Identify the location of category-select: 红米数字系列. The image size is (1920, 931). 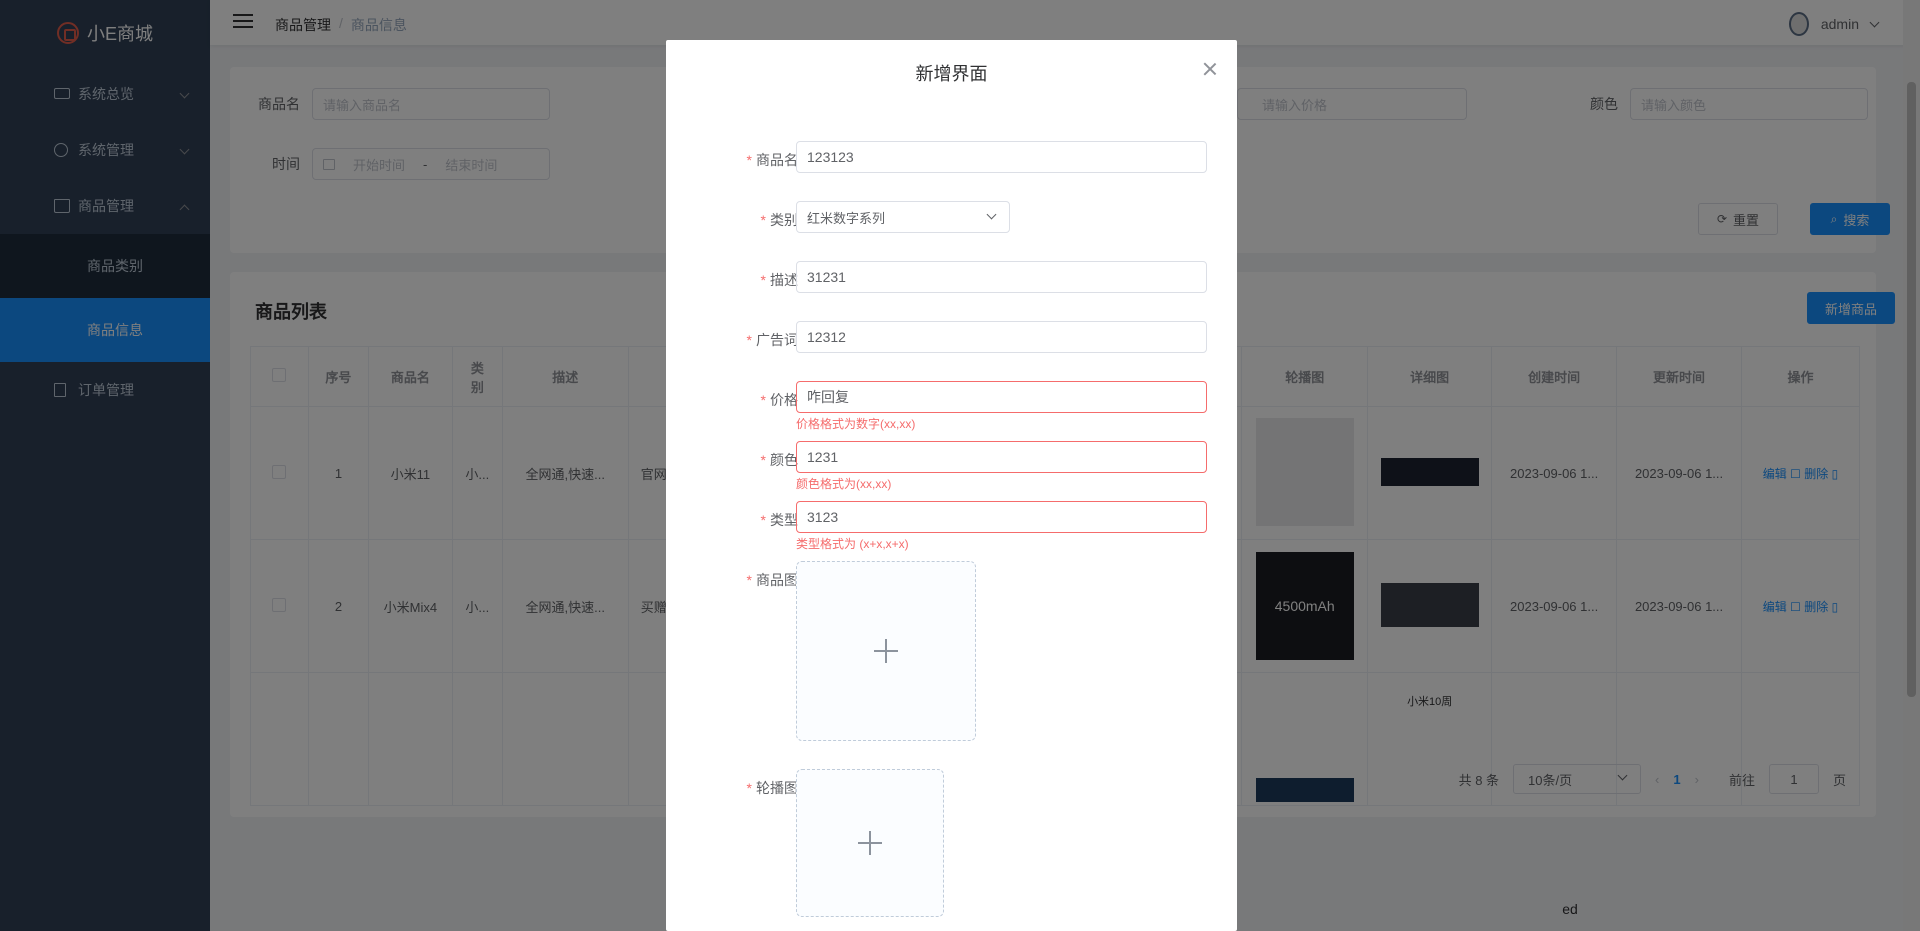
(903, 217).